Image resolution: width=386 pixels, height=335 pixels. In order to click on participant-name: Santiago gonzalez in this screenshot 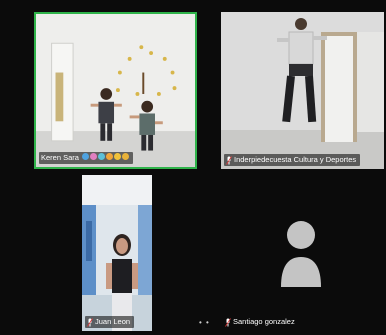, I will do `click(264, 321)`.